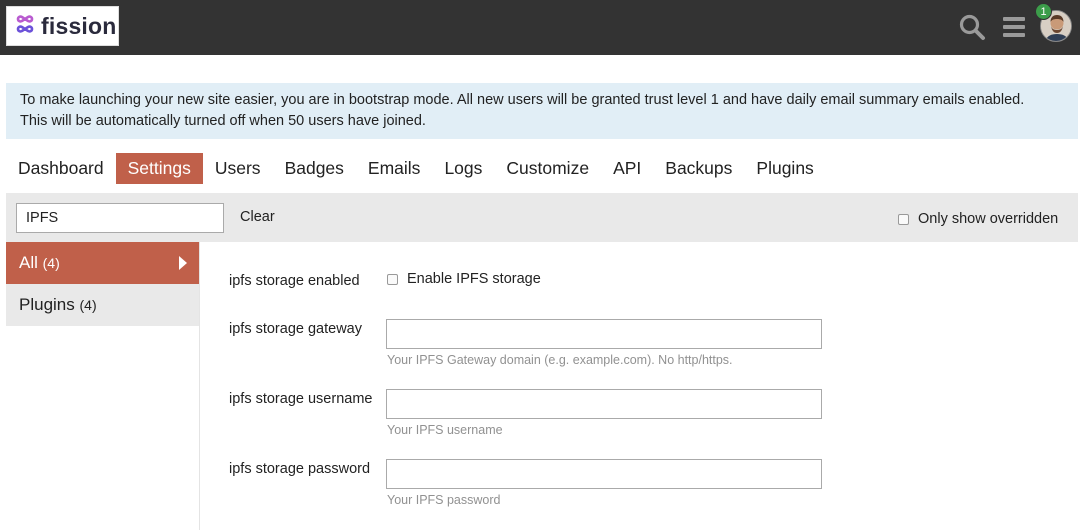  What do you see at coordinates (25, 26) in the screenshot?
I see `fission-logo-icon` at bounding box center [25, 26].